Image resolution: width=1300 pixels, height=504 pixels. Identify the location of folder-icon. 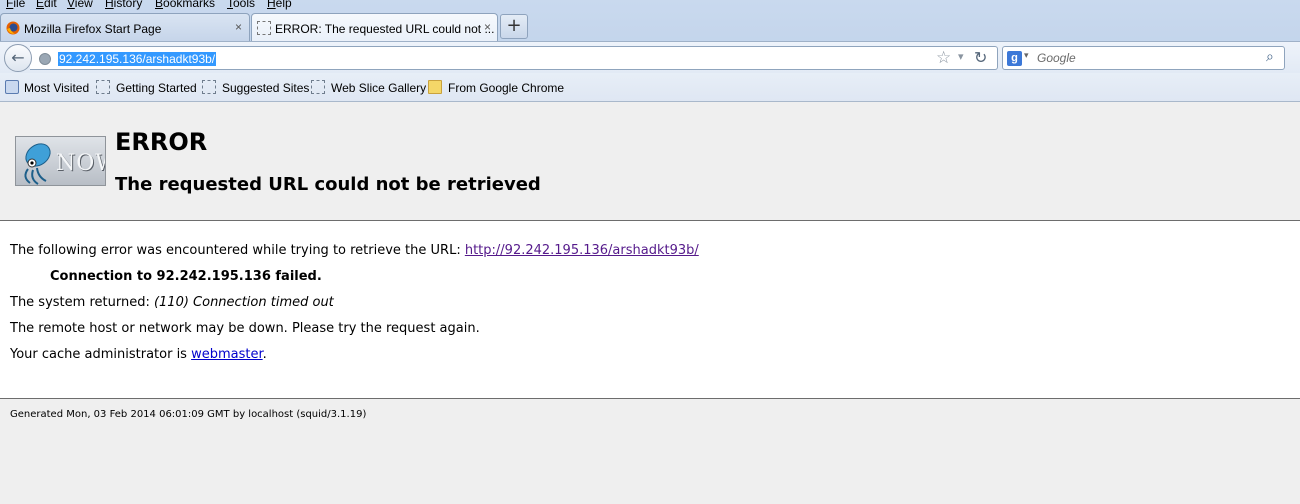
(435, 87).